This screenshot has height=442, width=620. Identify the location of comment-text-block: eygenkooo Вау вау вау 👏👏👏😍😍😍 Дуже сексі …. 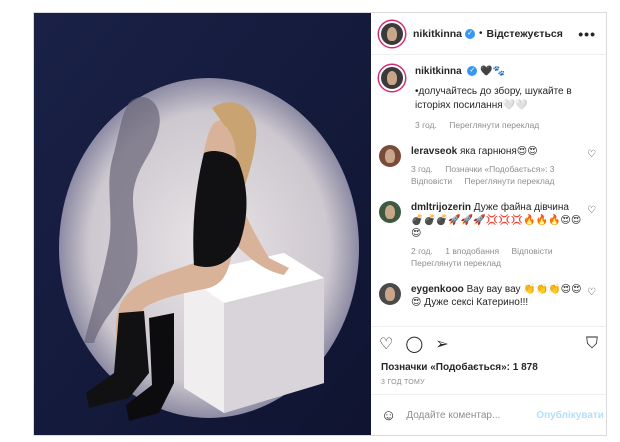
(504, 296).